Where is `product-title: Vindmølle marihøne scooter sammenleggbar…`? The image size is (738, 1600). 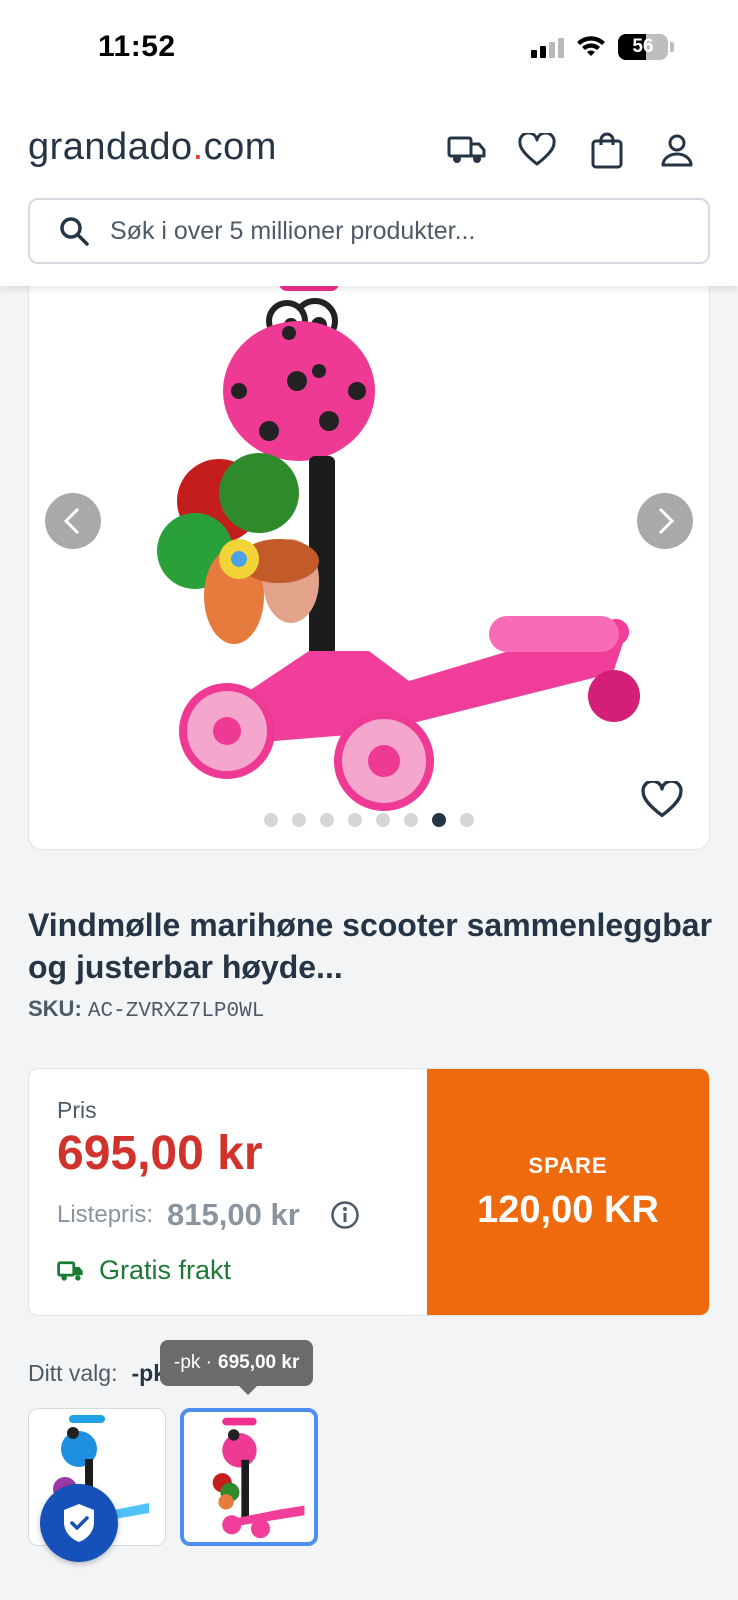
product-title: Vindmølle marihøne scooter sammenleggbar… is located at coordinates (370, 946).